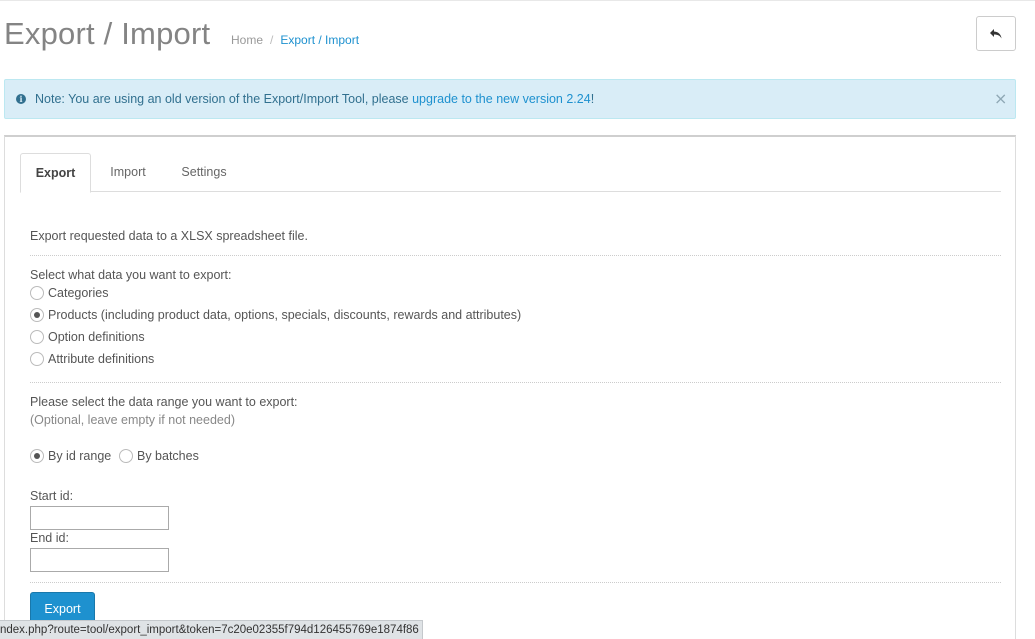 The height and width of the screenshot is (639, 1035). What do you see at coordinates (78, 293) in the screenshot?
I see `radio-label: Categories` at bounding box center [78, 293].